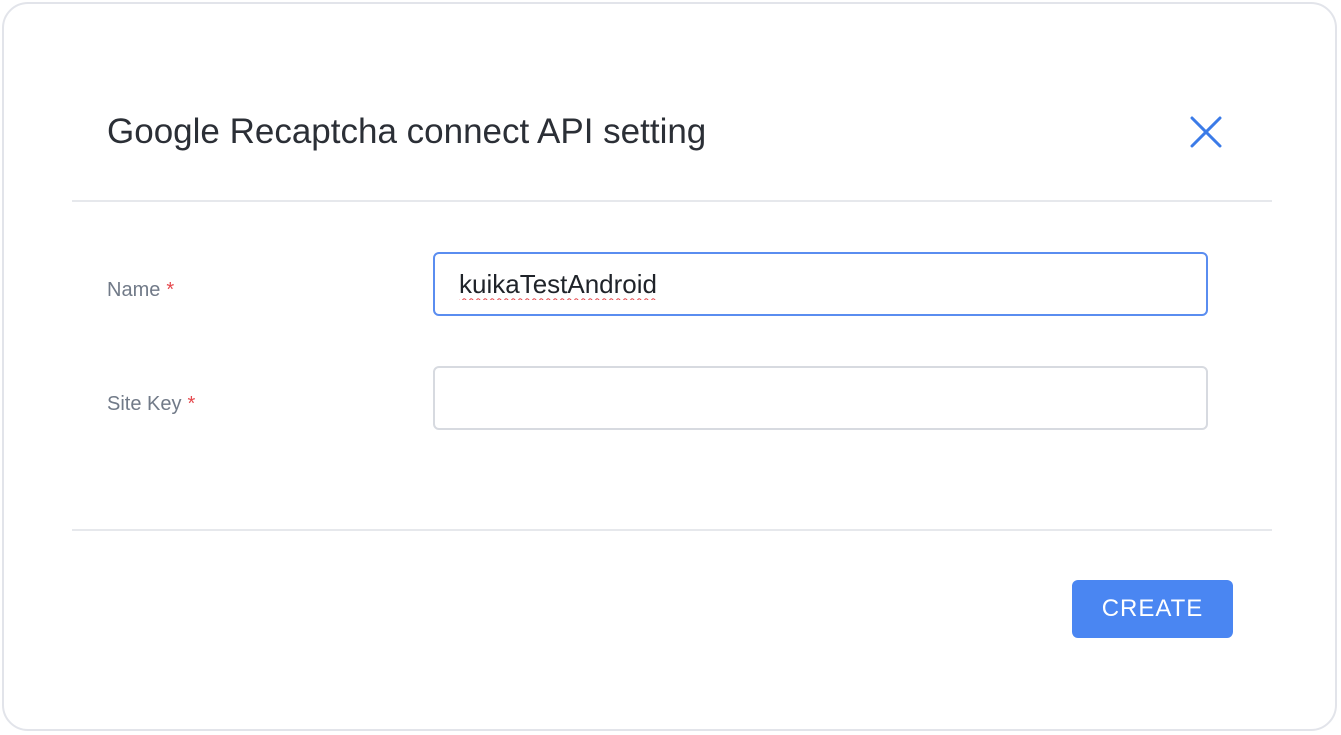  I want to click on name-label-text: Name, so click(134, 290).